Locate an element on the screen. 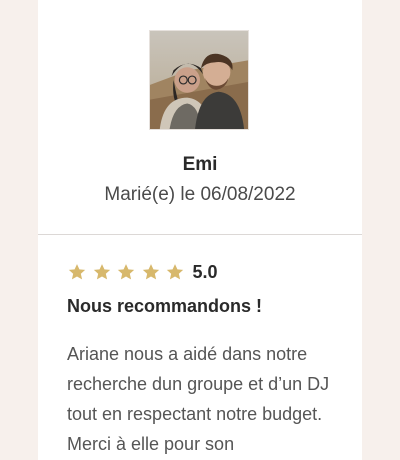 This screenshot has height=460, width=400. rating-row: 5.0 is located at coordinates (142, 272).